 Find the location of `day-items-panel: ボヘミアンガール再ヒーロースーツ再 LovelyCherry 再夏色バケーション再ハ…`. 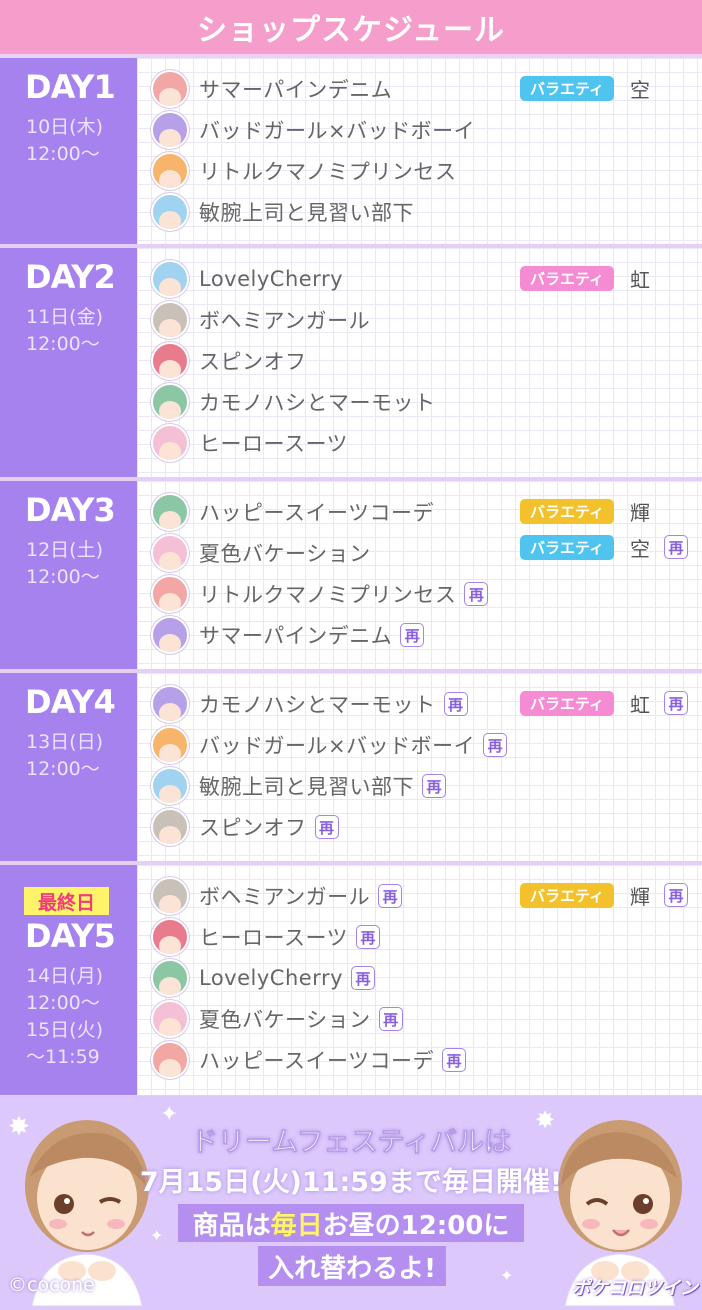

day-items-panel: ボヘミアンガール再ヒーロースーツ再 LovelyCherry 再夏色バケーション再ハ… is located at coordinates (419, 980).